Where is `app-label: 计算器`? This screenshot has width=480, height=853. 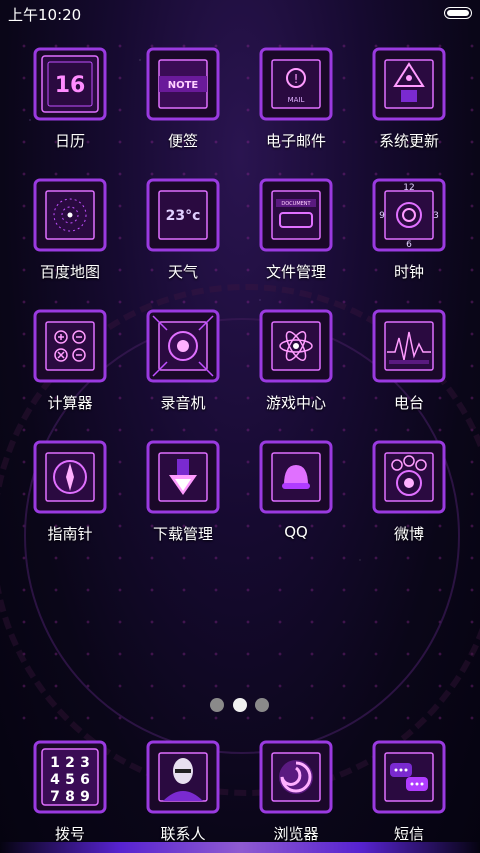
app-label: 计算器 is located at coordinates (70, 403).